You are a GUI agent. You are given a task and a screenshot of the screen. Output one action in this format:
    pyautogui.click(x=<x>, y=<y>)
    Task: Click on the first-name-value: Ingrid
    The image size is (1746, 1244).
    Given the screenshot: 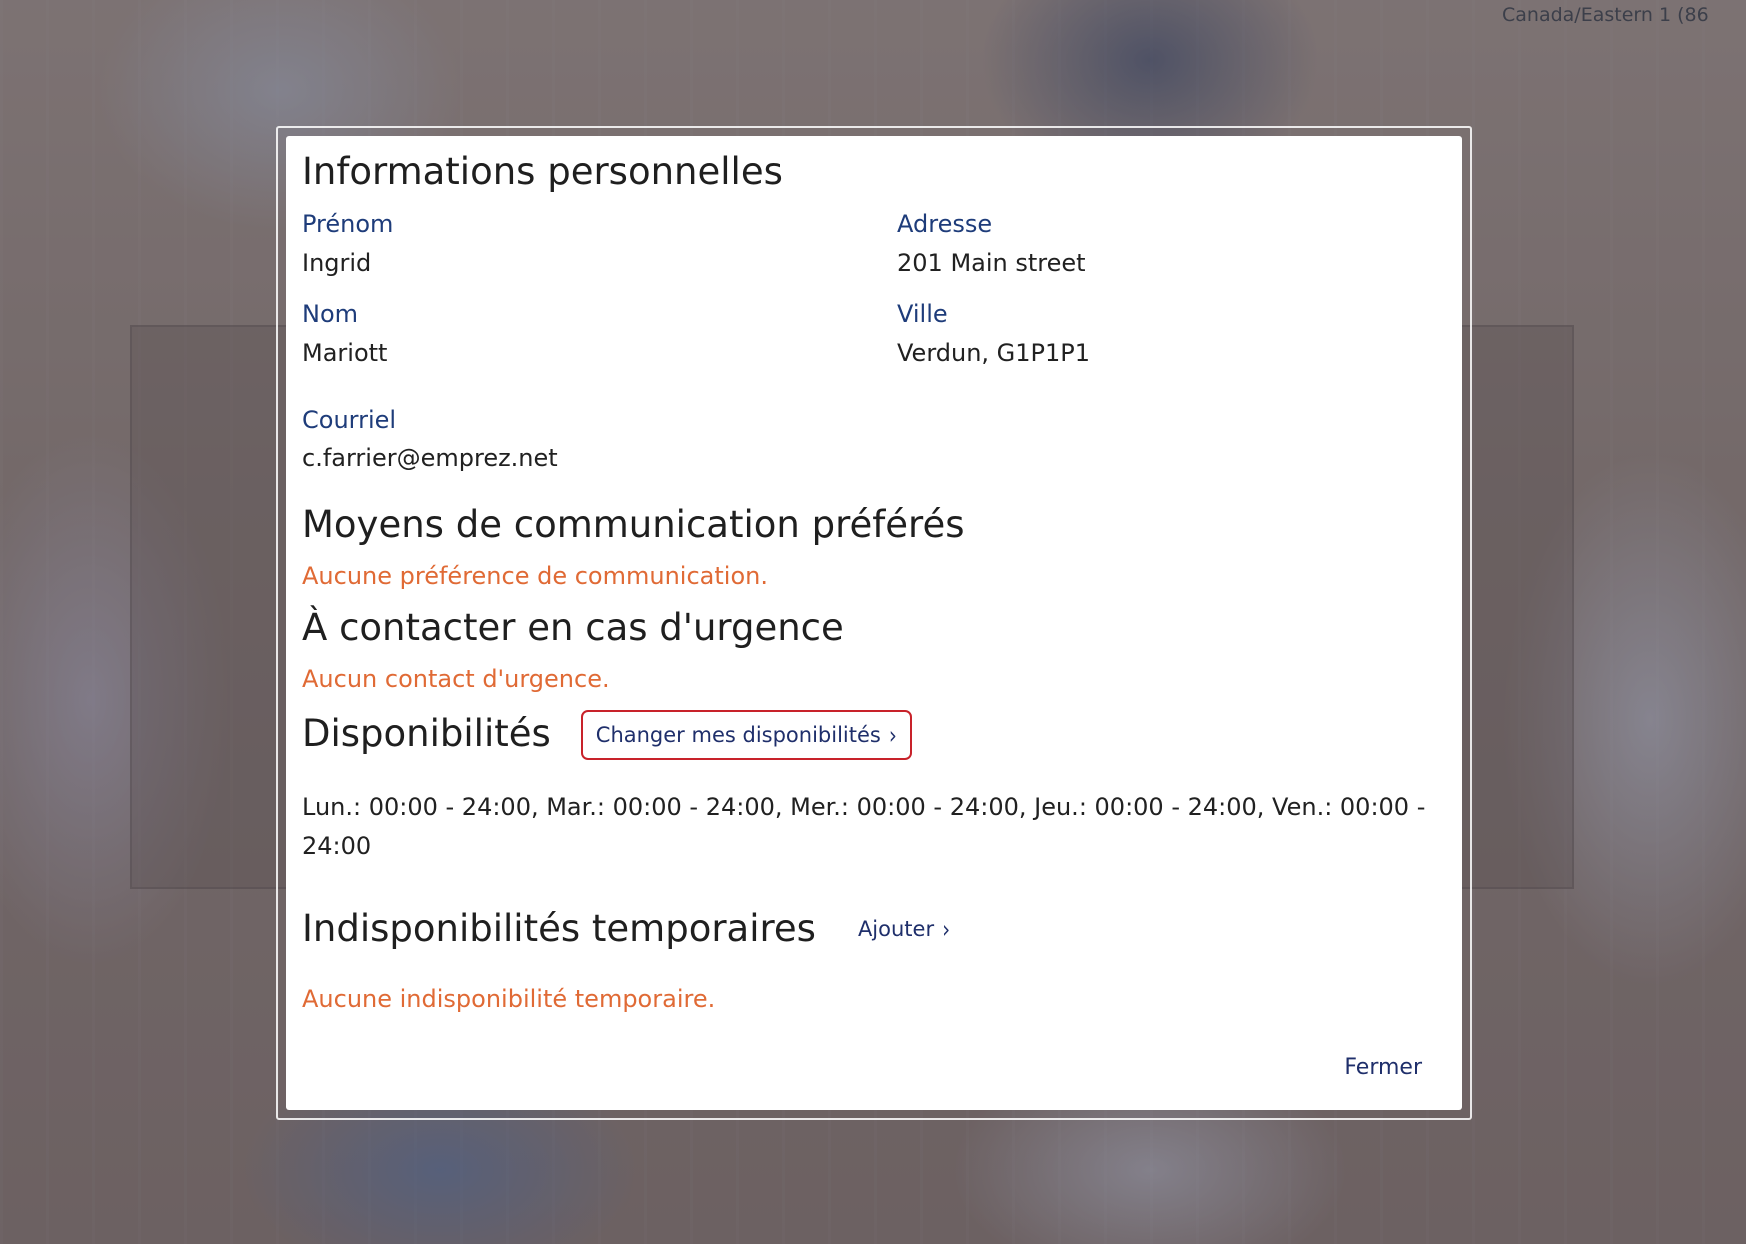 What is the action you would take?
    pyautogui.click(x=337, y=263)
    